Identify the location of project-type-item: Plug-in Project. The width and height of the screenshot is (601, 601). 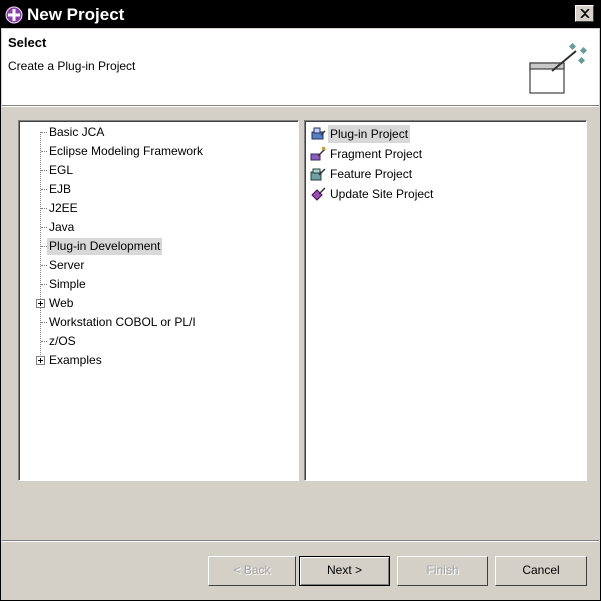
(438, 134).